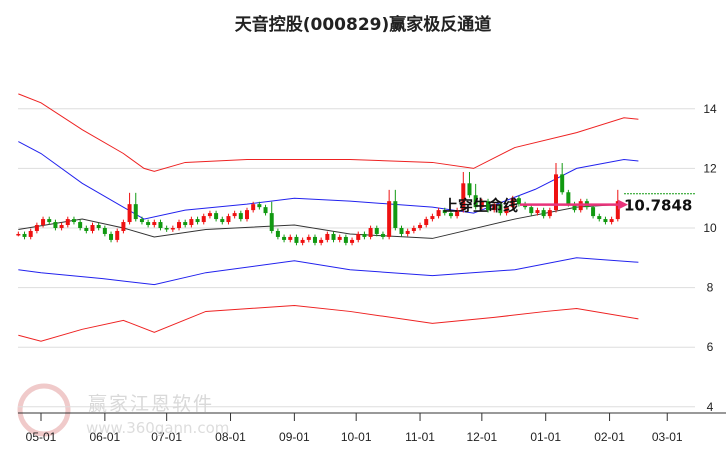 Image resolution: width=726 pixels, height=450 pixels. What do you see at coordinates (328, 323) in the screenshot?
I see `series-lower-outer` at bounding box center [328, 323].